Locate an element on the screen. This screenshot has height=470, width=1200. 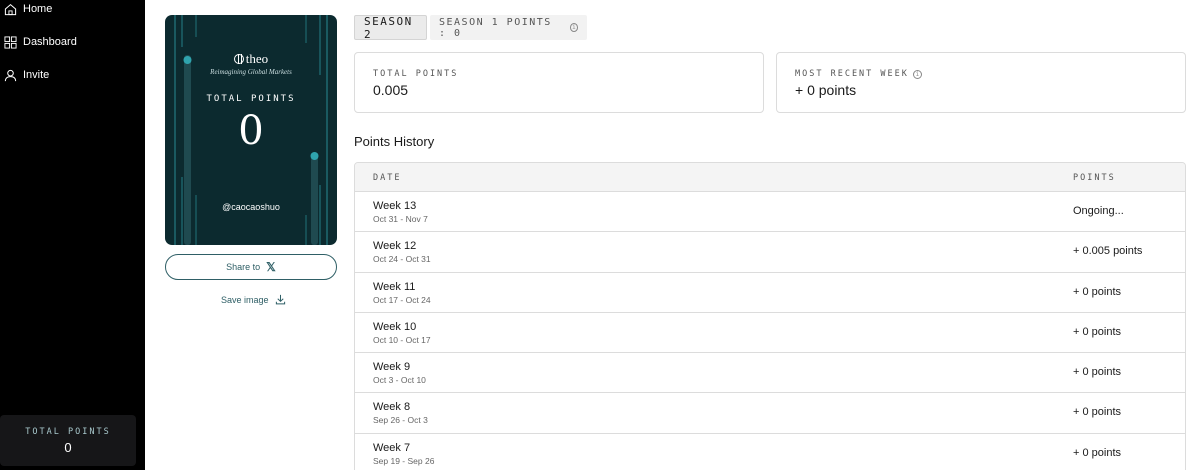
column-header-date: DATE is located at coordinates (387, 178).